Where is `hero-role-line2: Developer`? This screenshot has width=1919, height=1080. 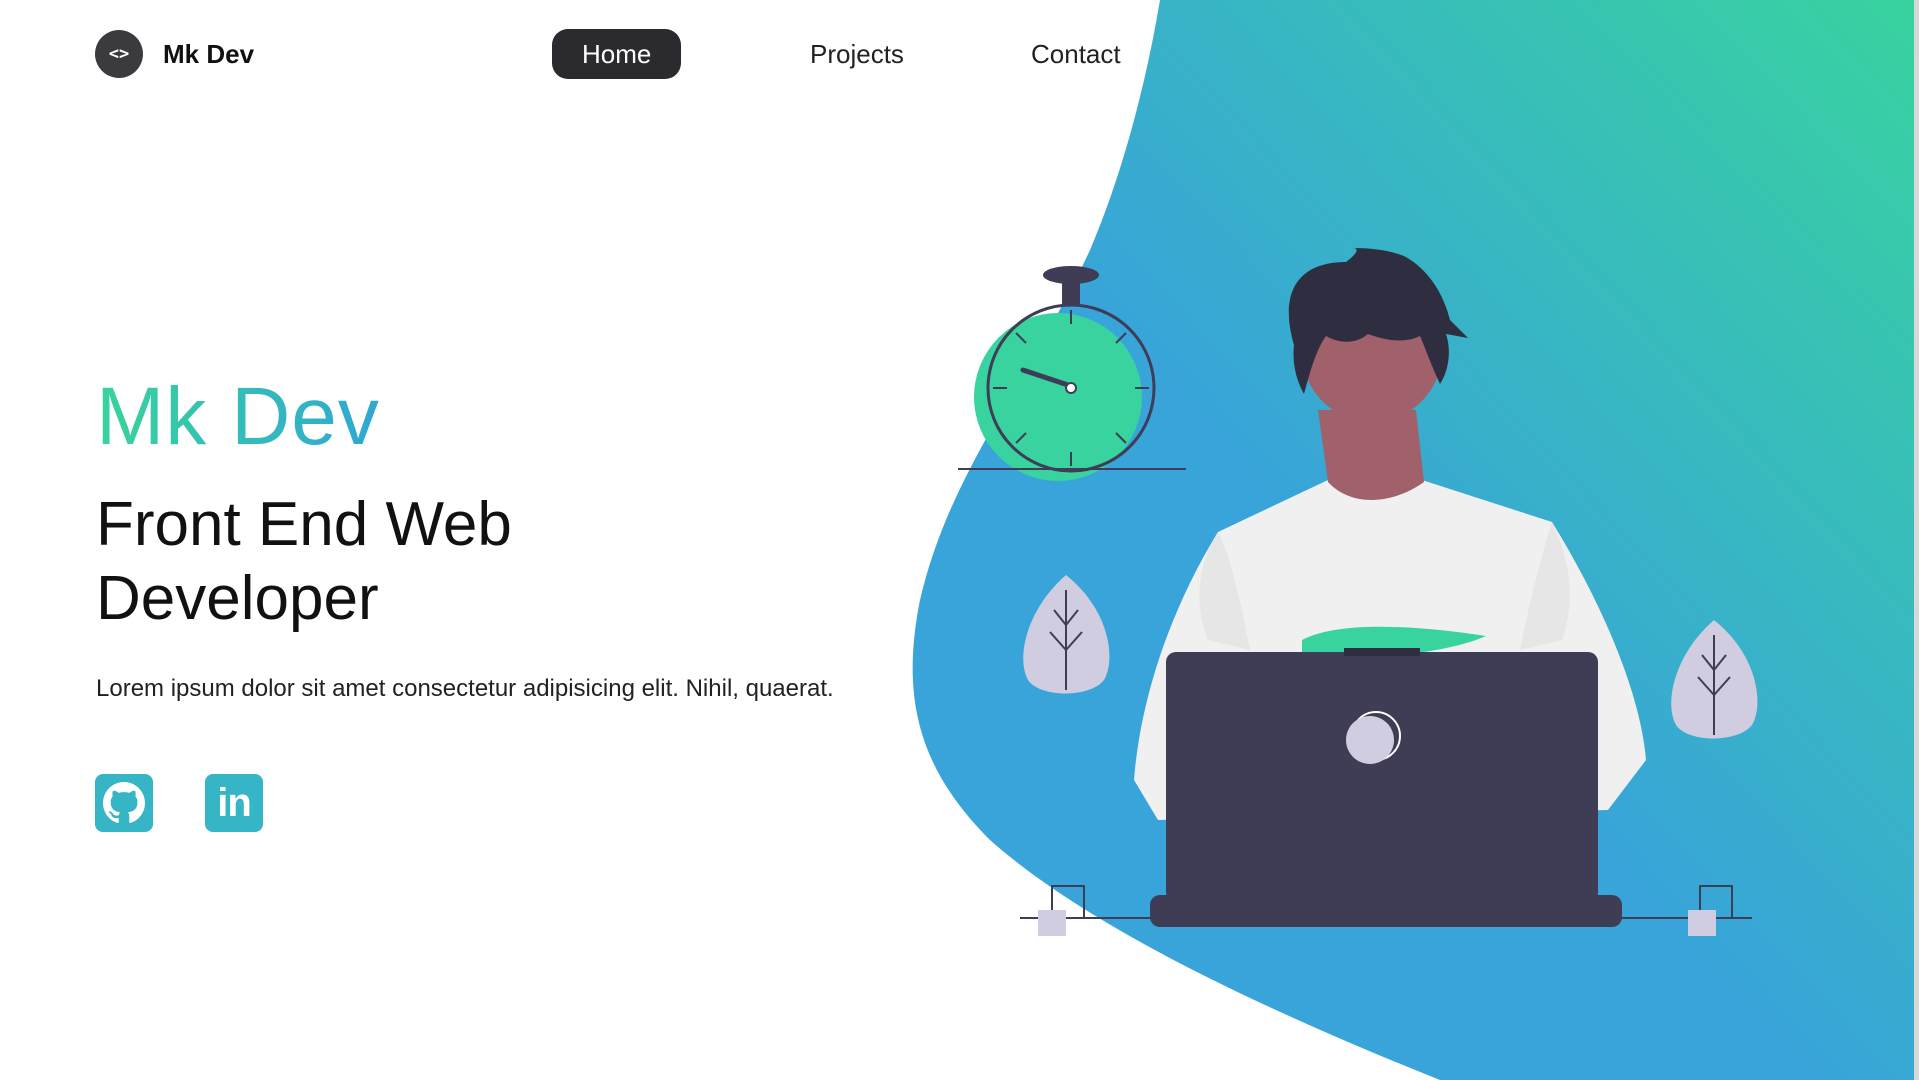
hero-role-line2: Developer is located at coordinates (237, 598).